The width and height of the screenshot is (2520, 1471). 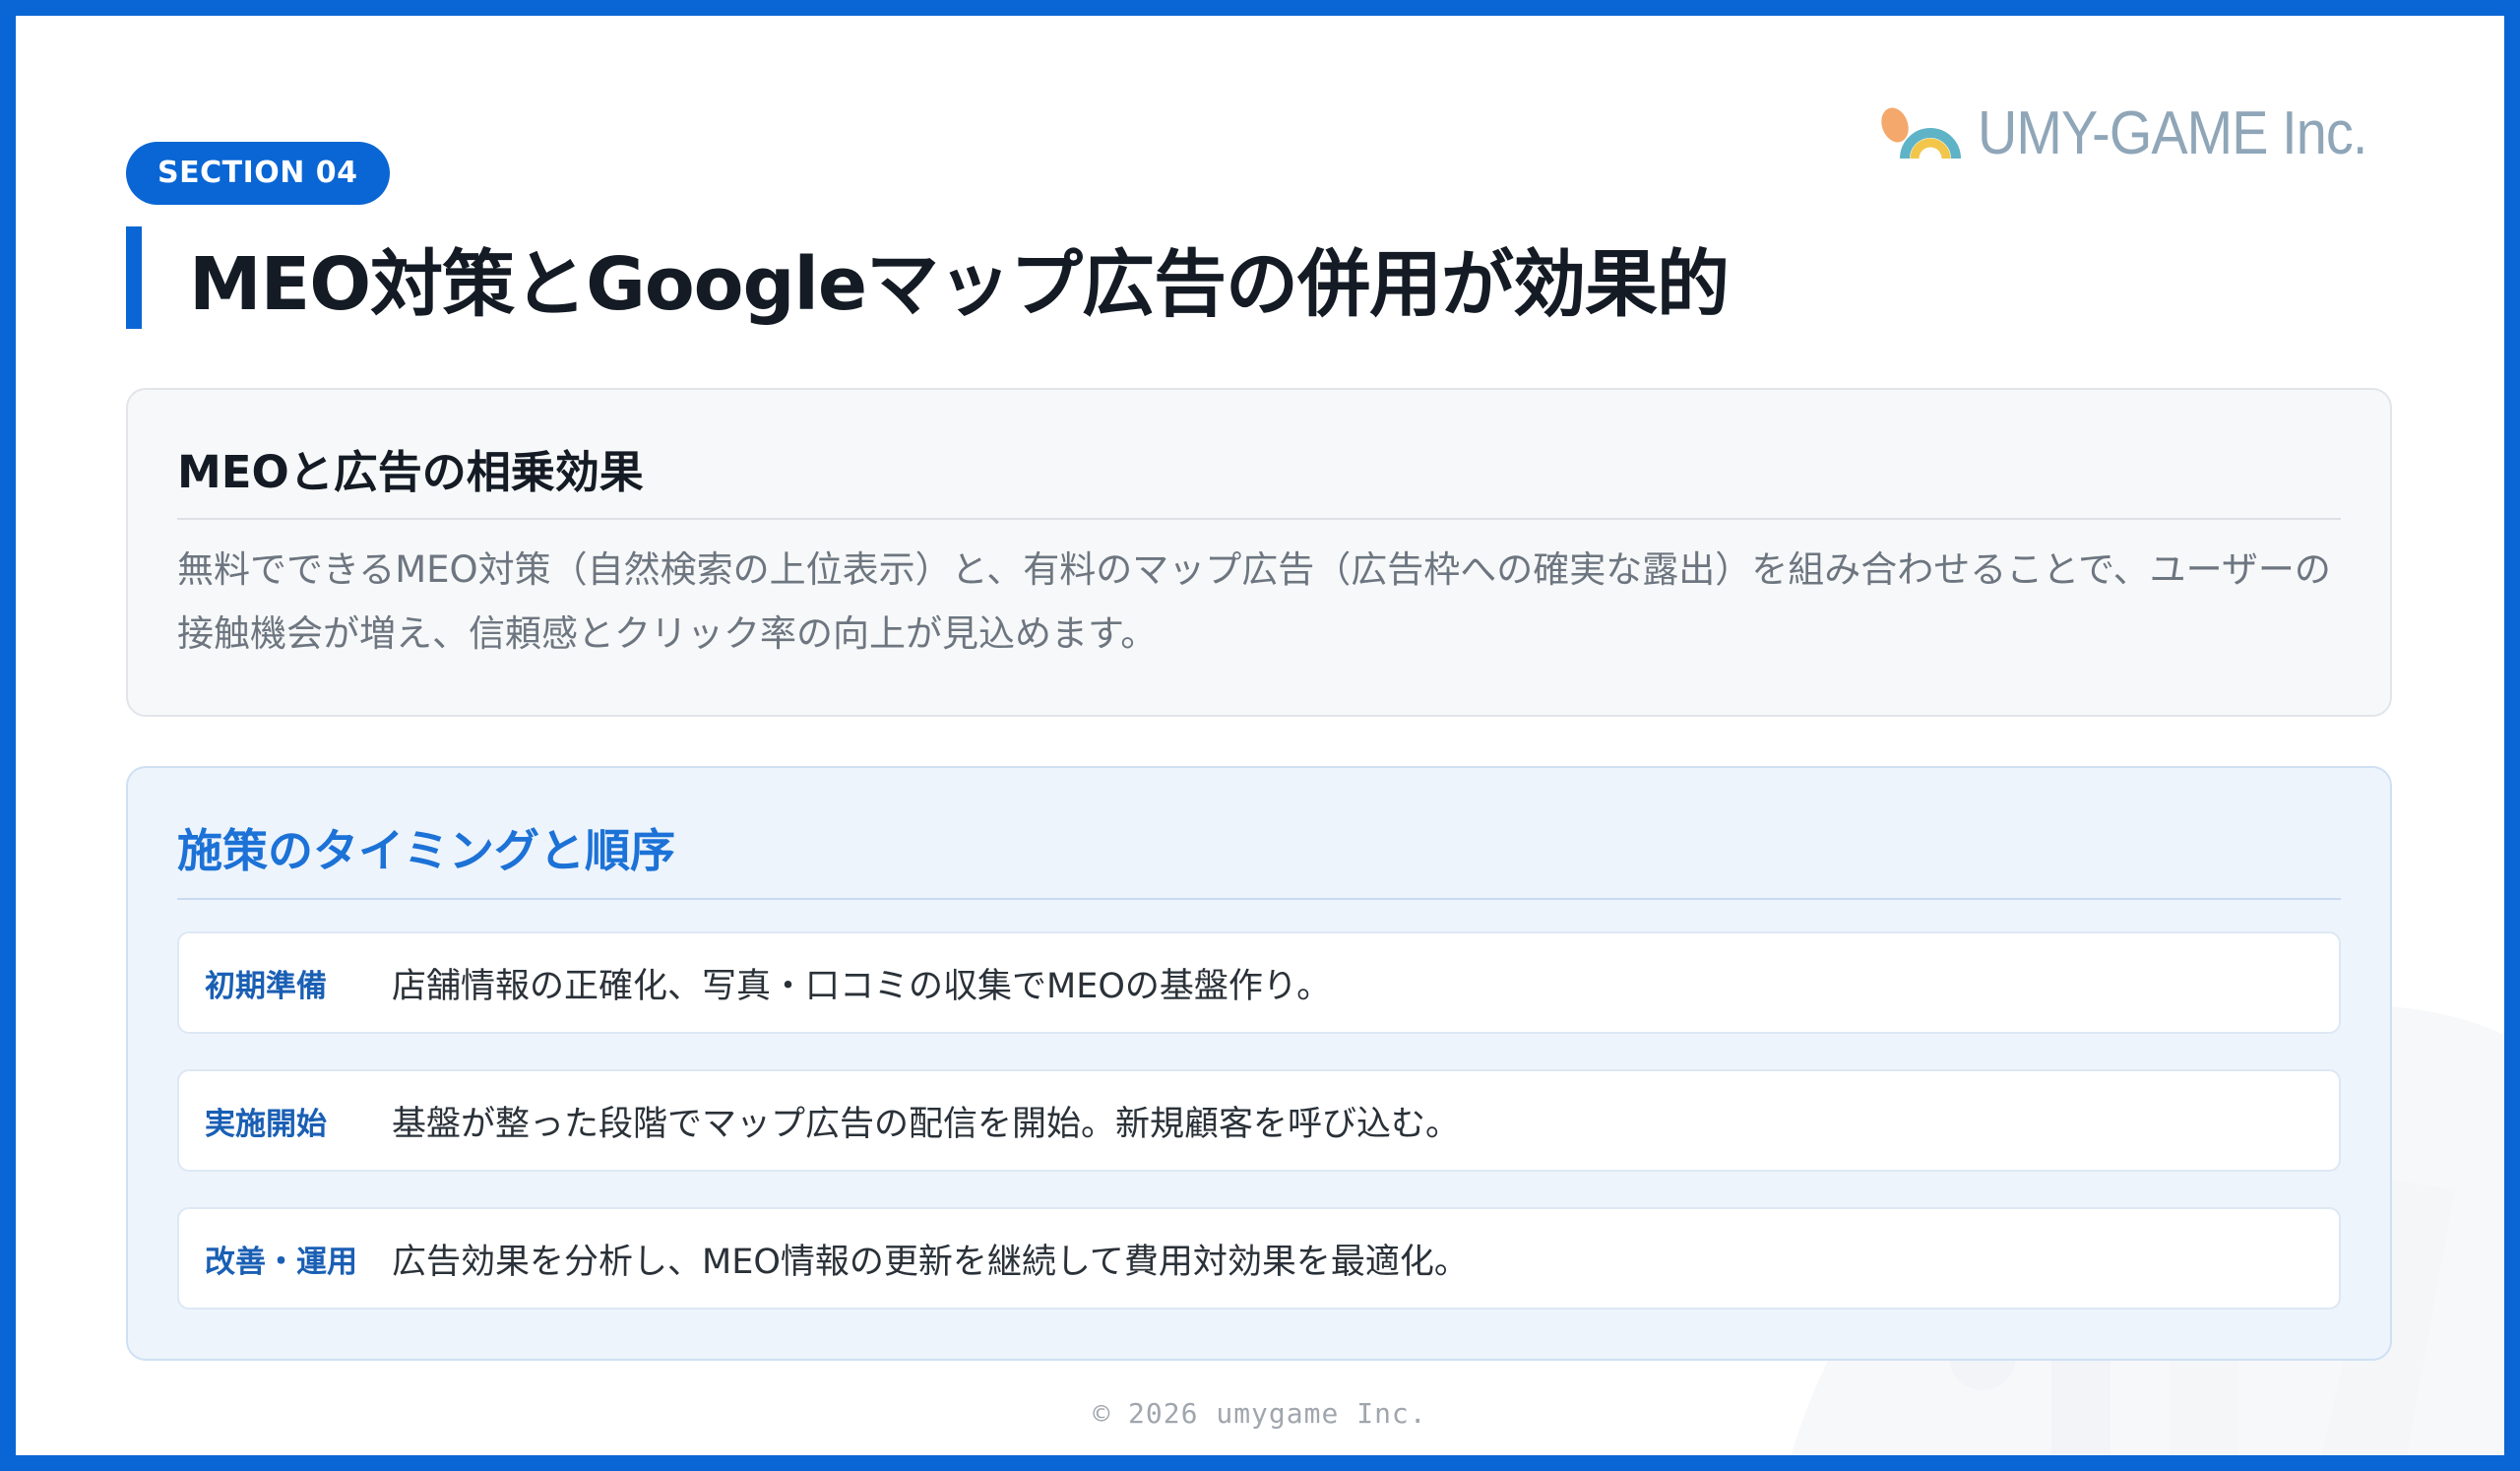 What do you see at coordinates (930, 1262) in the screenshot?
I see `step-text: 広告効果を分析し、MEO情報の更新を継続して費用対効果を最適化。` at bounding box center [930, 1262].